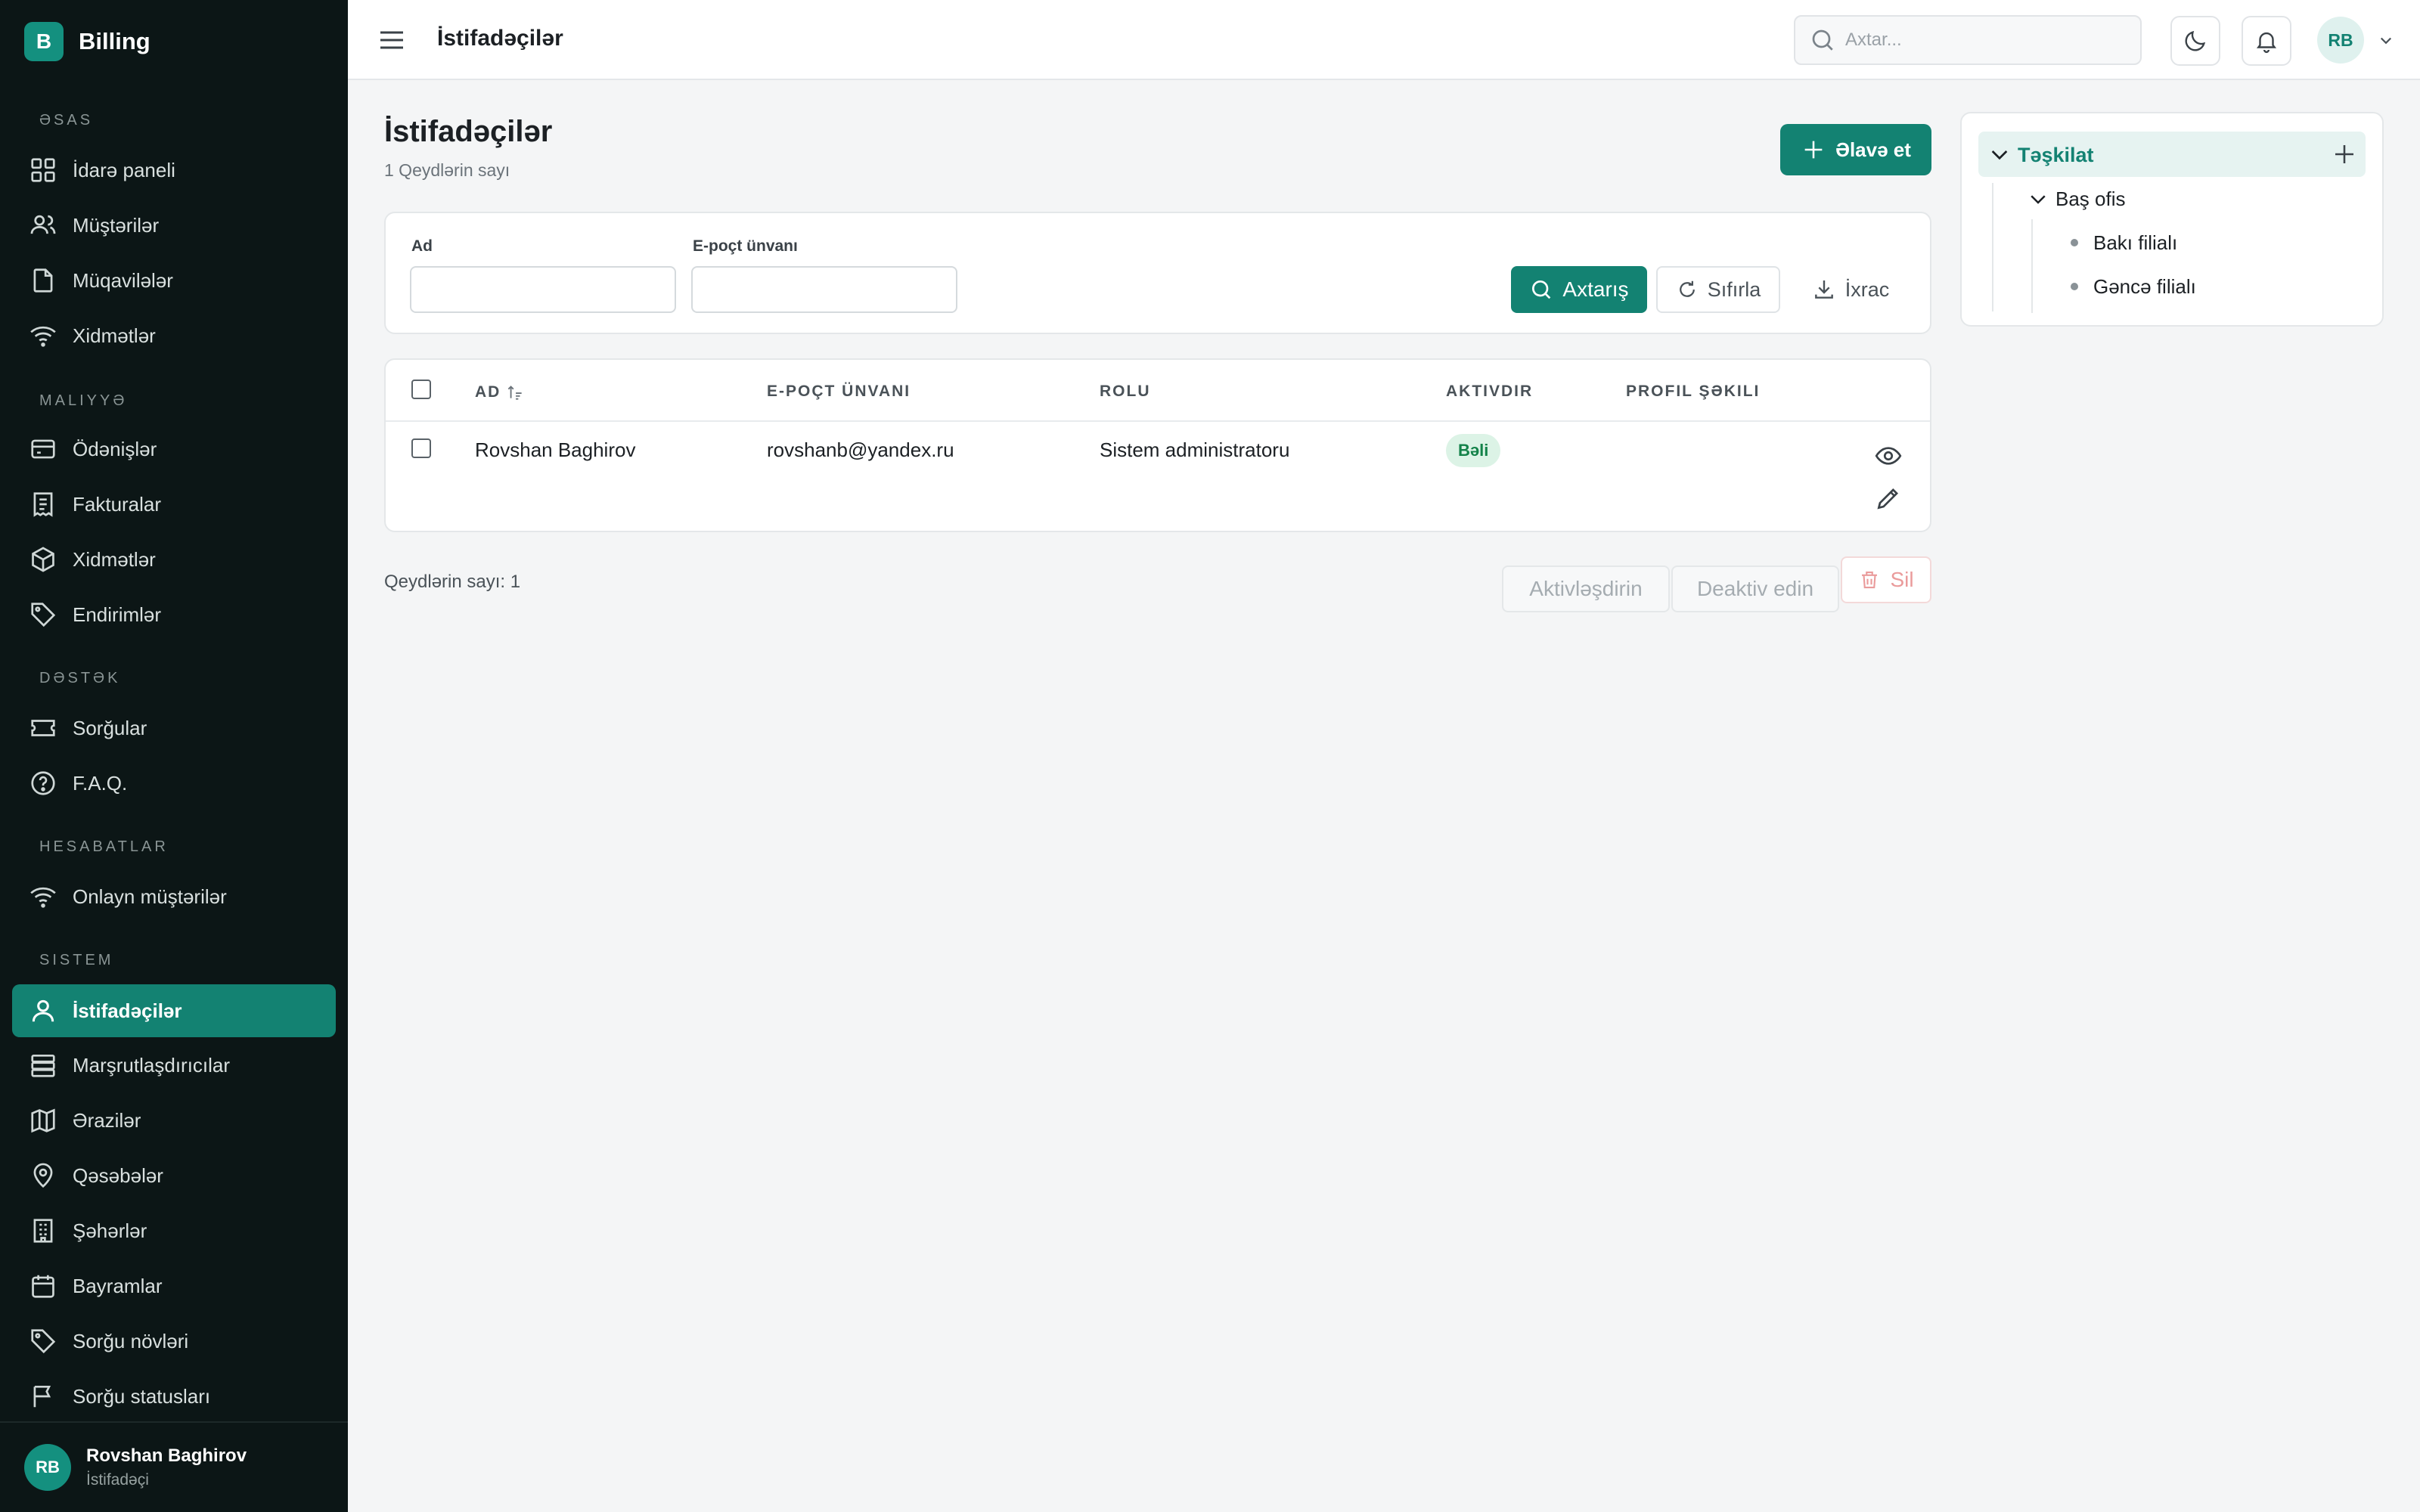 The height and width of the screenshot is (1512, 2420). I want to click on sidebar-user: RB Rovshan Baghirov İstifadəçi, so click(174, 1466).